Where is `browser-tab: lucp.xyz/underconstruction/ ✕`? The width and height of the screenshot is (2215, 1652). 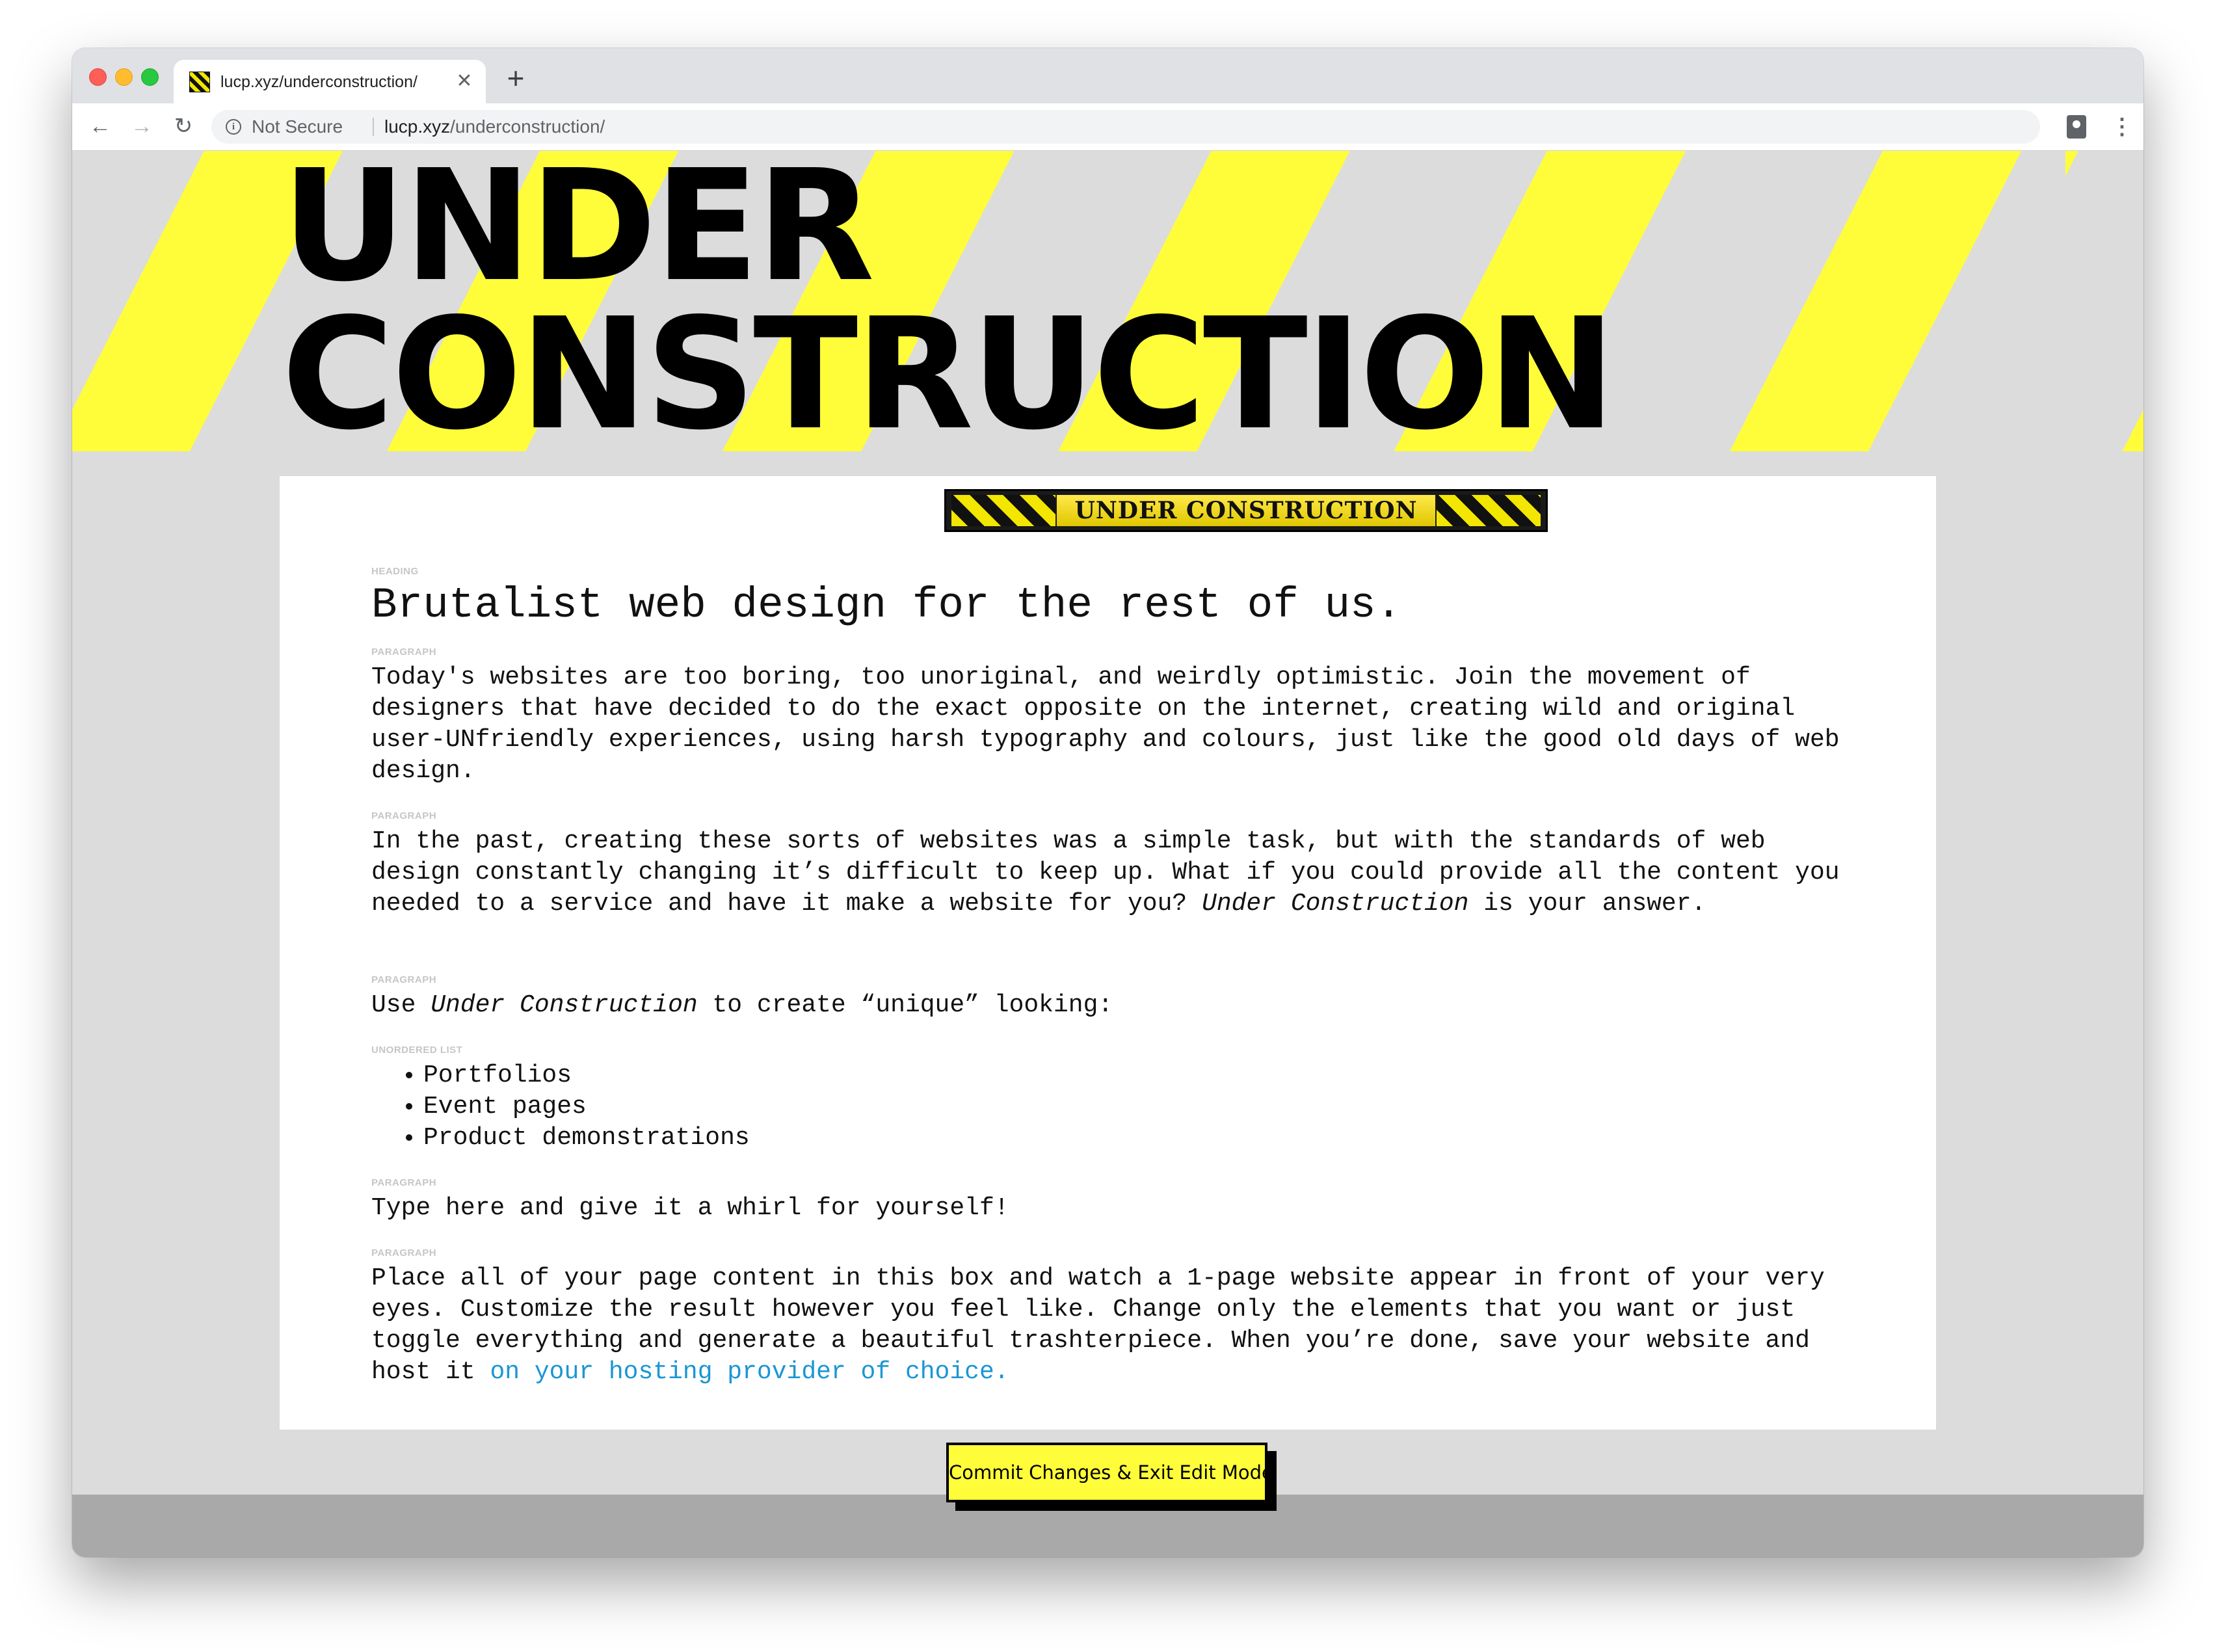
browser-tab: lucp.xyz/underconstruction/ ✕ is located at coordinates (330, 81).